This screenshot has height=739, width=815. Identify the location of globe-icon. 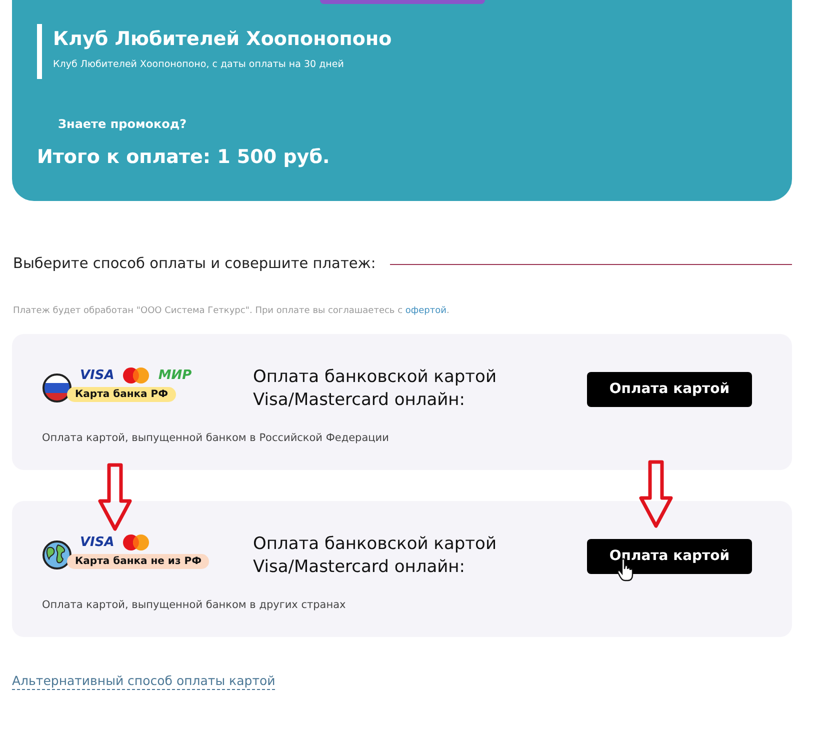
(57, 555).